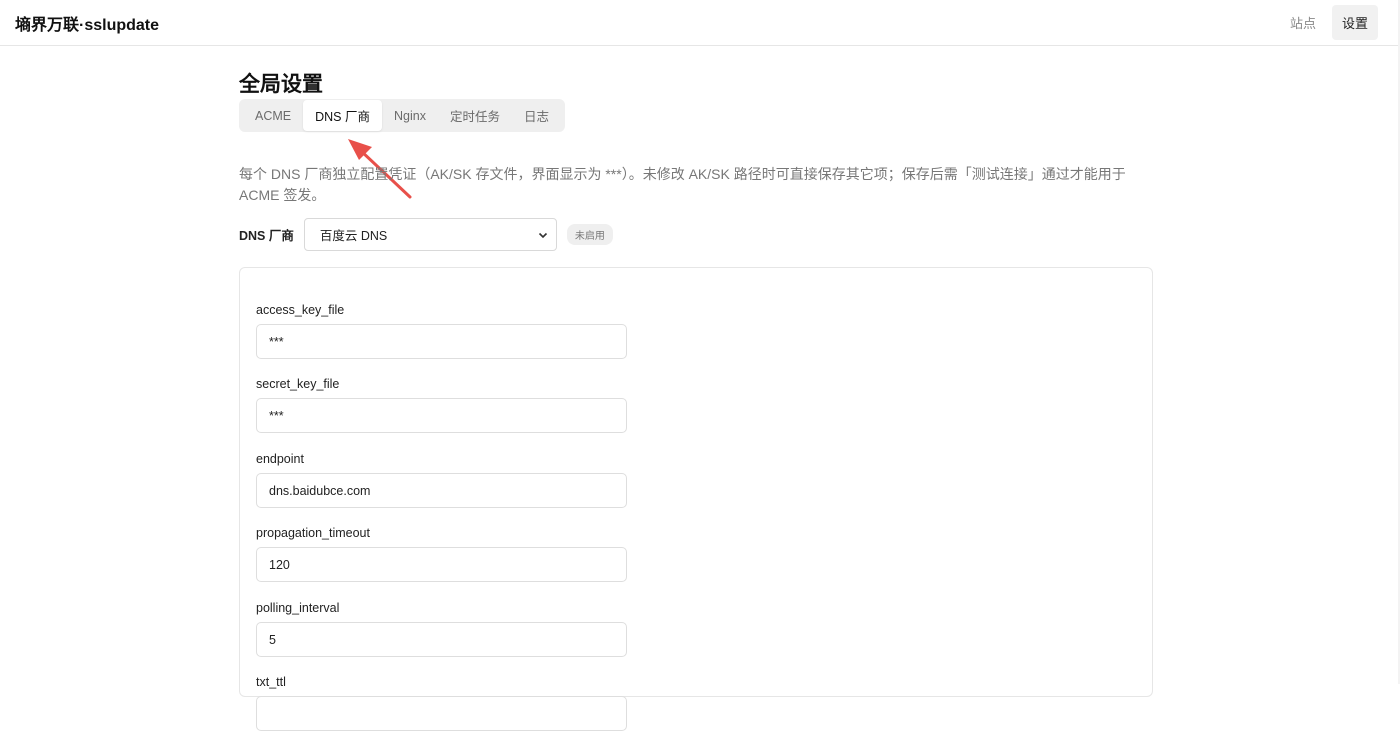  I want to click on field-label: polling_interval, so click(298, 608).